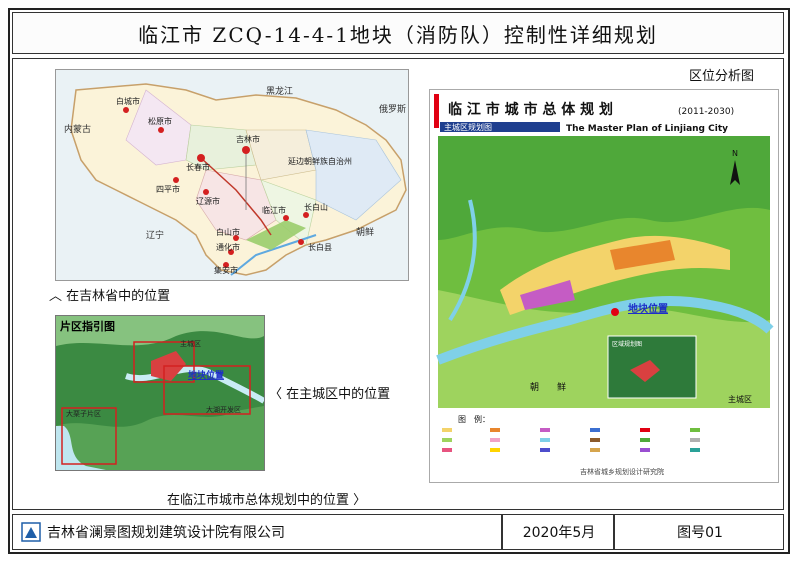 The image size is (800, 563). I want to click on company-cell: 吉林省澜景图规划建筑设计院有限公司, so click(153, 532).